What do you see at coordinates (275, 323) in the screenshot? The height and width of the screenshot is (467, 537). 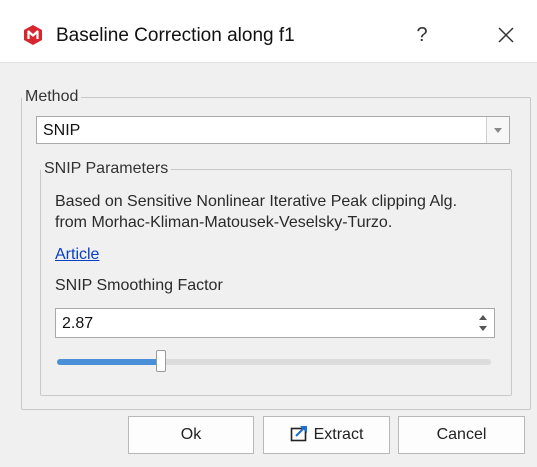 I see `smoothing-factor-spinbox: 2.87` at bounding box center [275, 323].